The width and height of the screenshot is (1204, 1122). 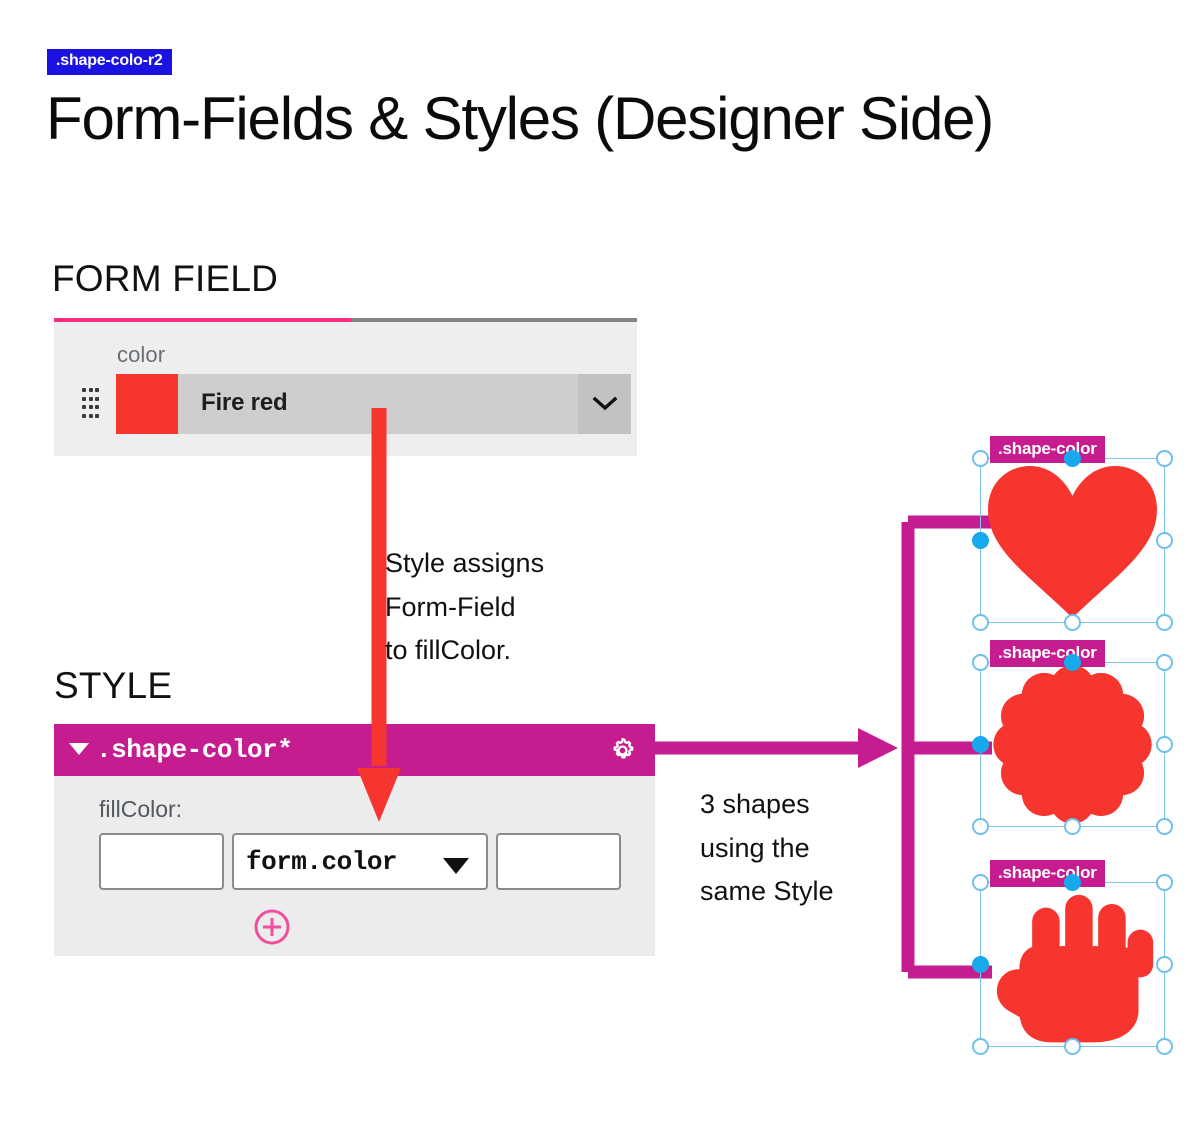 I want to click on form-field-panel: color Fire red, so click(x=345, y=387).